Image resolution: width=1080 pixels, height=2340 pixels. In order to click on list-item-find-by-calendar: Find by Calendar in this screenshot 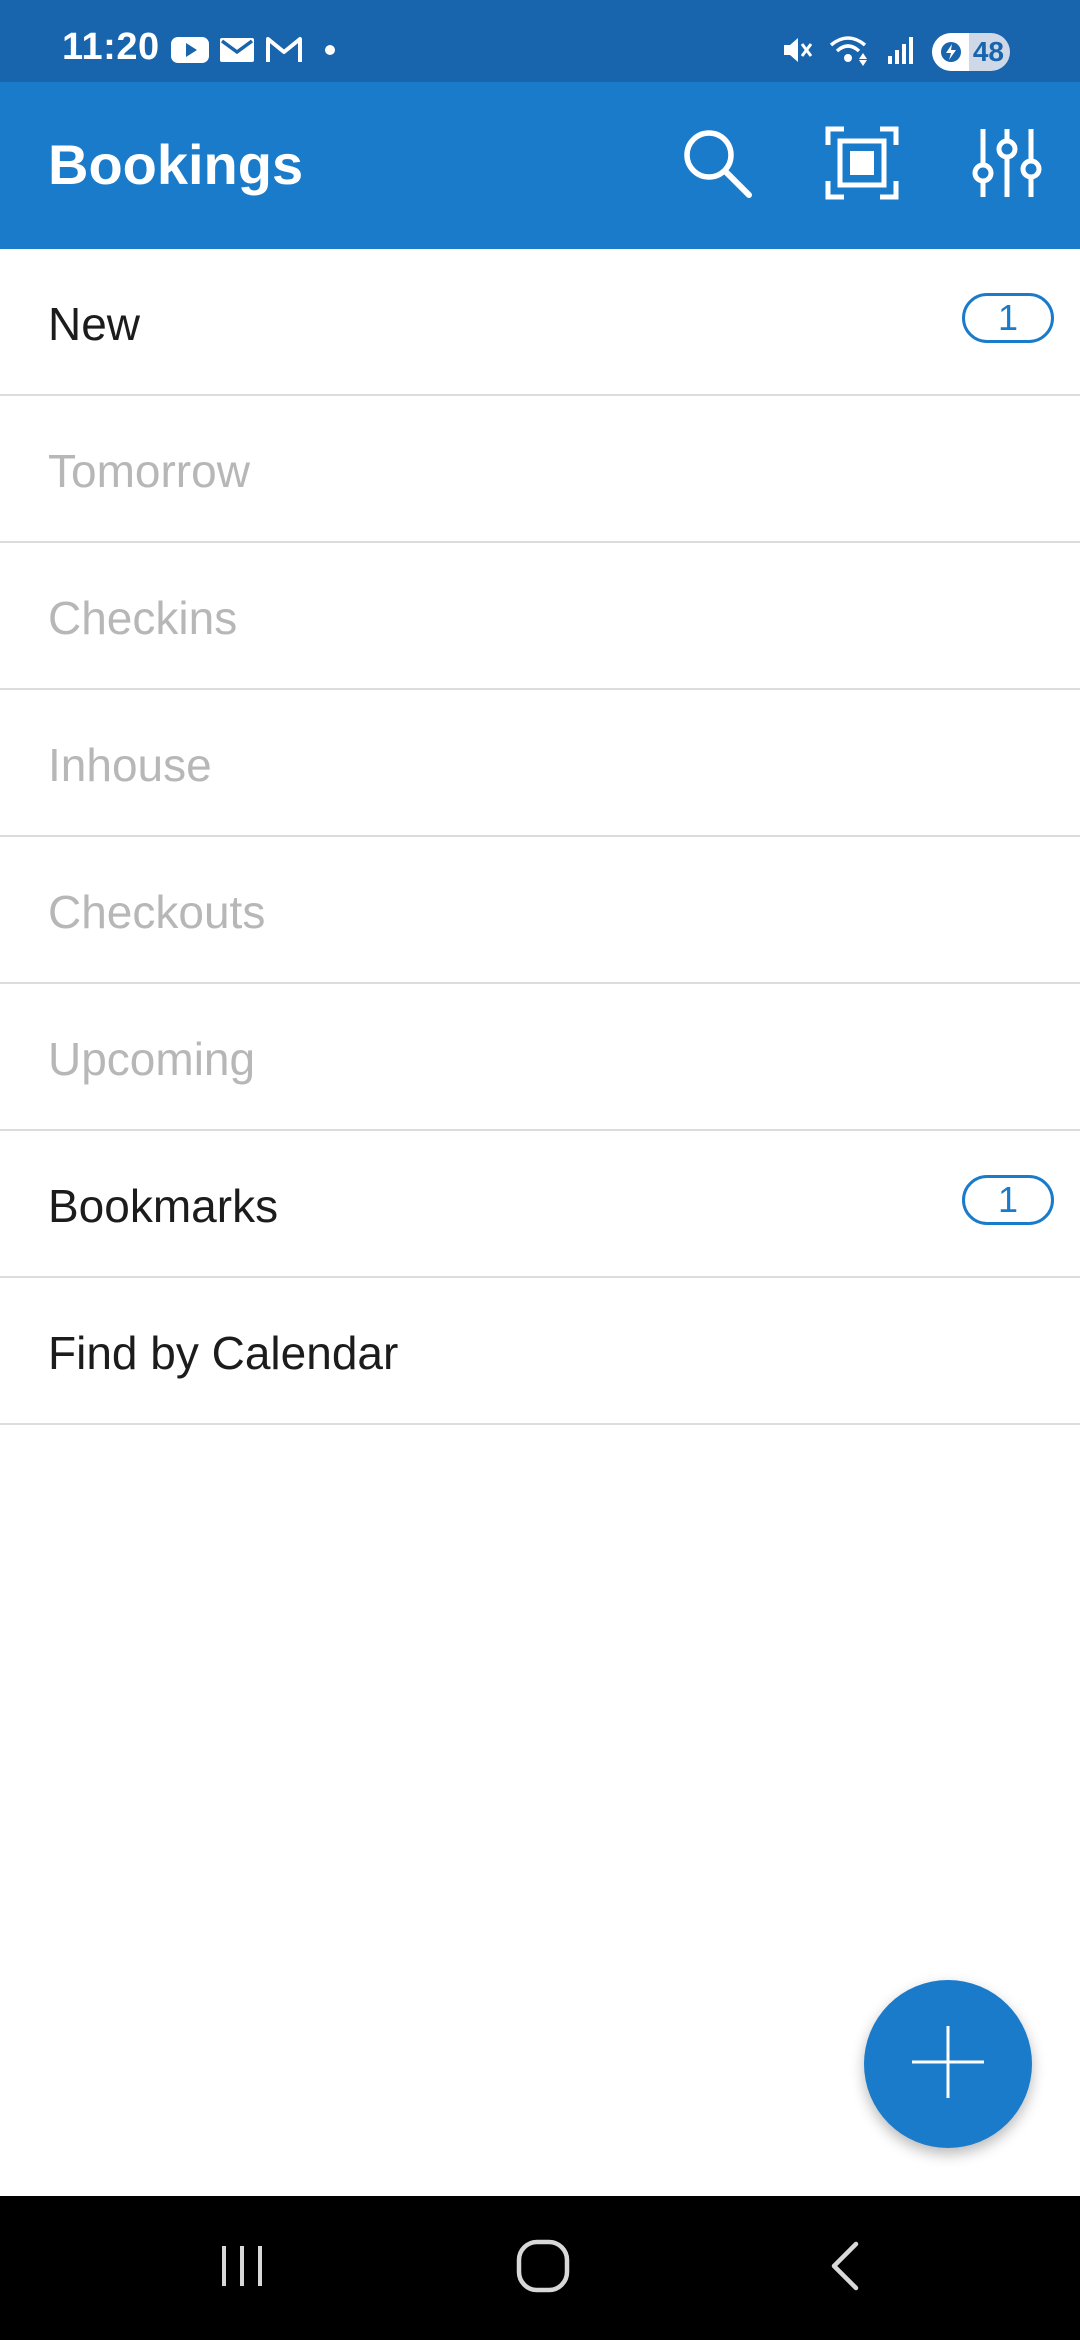, I will do `click(540, 1351)`.